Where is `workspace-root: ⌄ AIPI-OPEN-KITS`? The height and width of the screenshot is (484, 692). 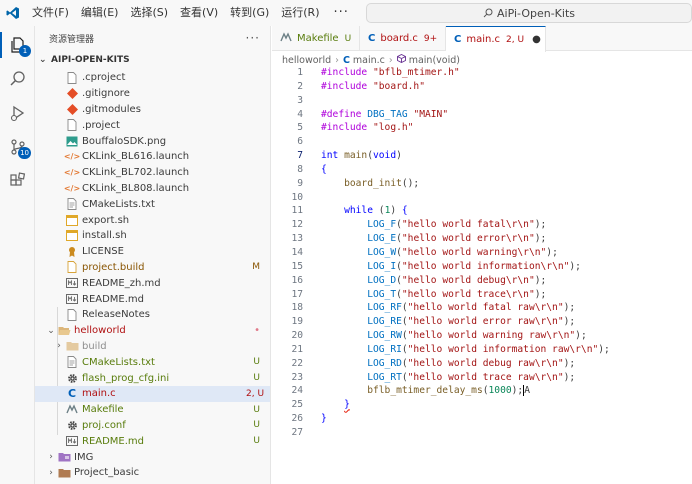
workspace-root: ⌄ AIPI-OPEN-KITS is located at coordinates (152, 60).